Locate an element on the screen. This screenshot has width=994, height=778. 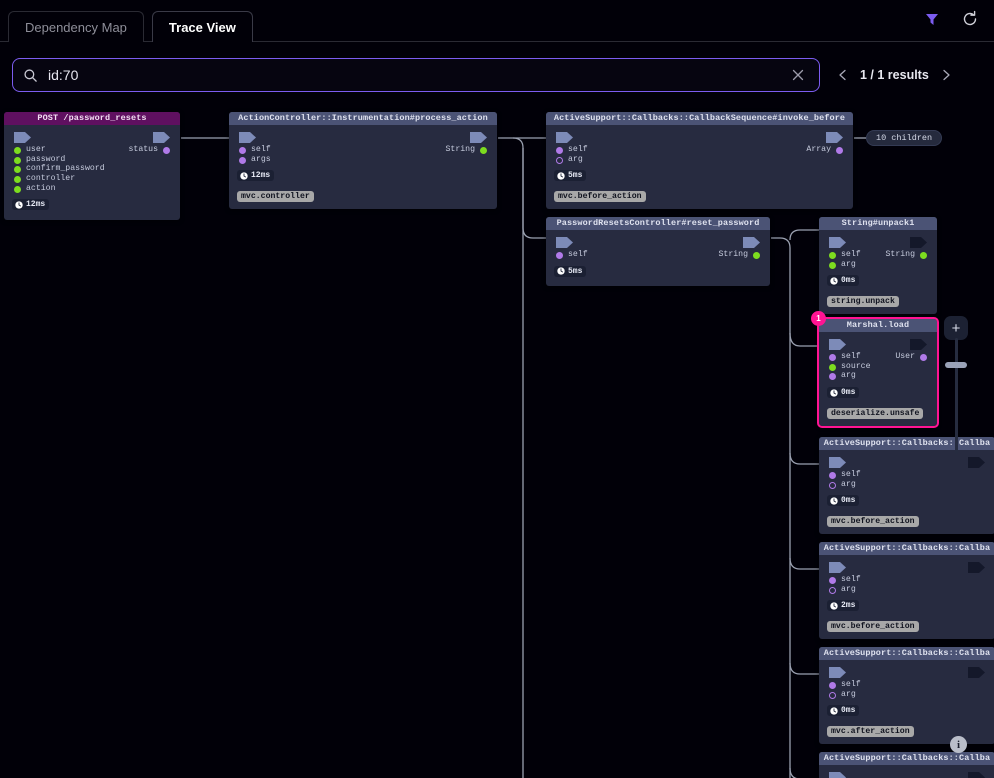
input-port-label: password is located at coordinates (46, 159).